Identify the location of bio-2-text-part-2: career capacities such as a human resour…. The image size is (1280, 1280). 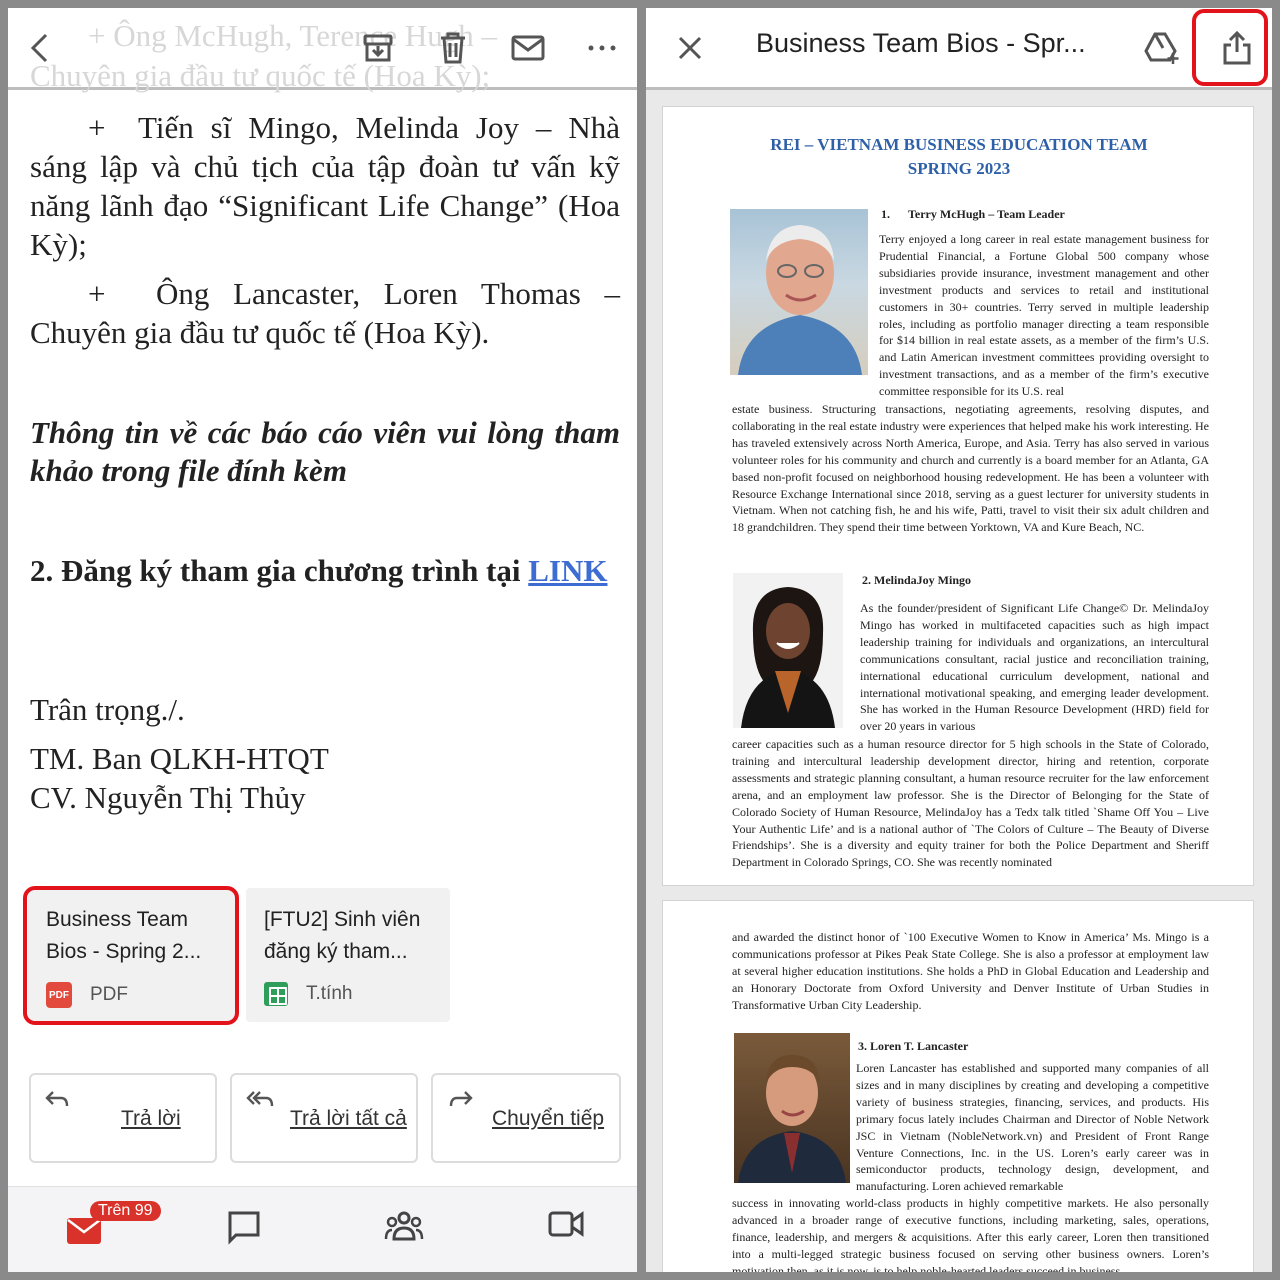
(970, 803).